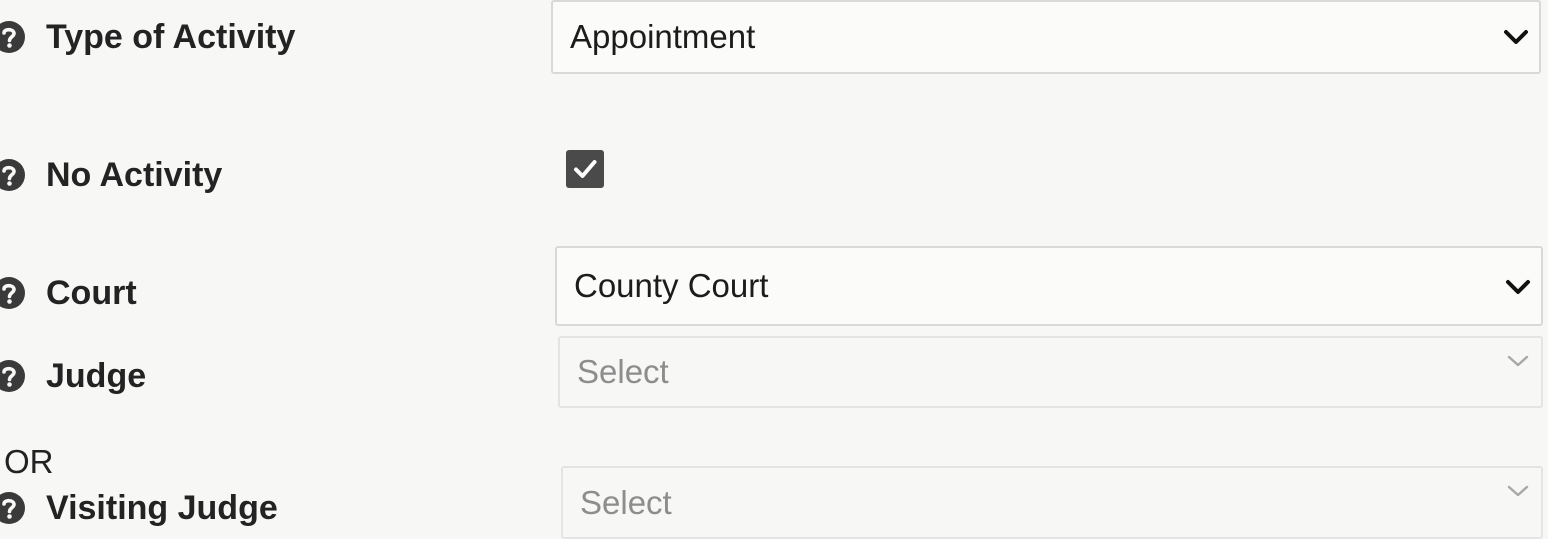 The height and width of the screenshot is (539, 1548). I want to click on visiting-judge-select: Select, so click(1052, 502).